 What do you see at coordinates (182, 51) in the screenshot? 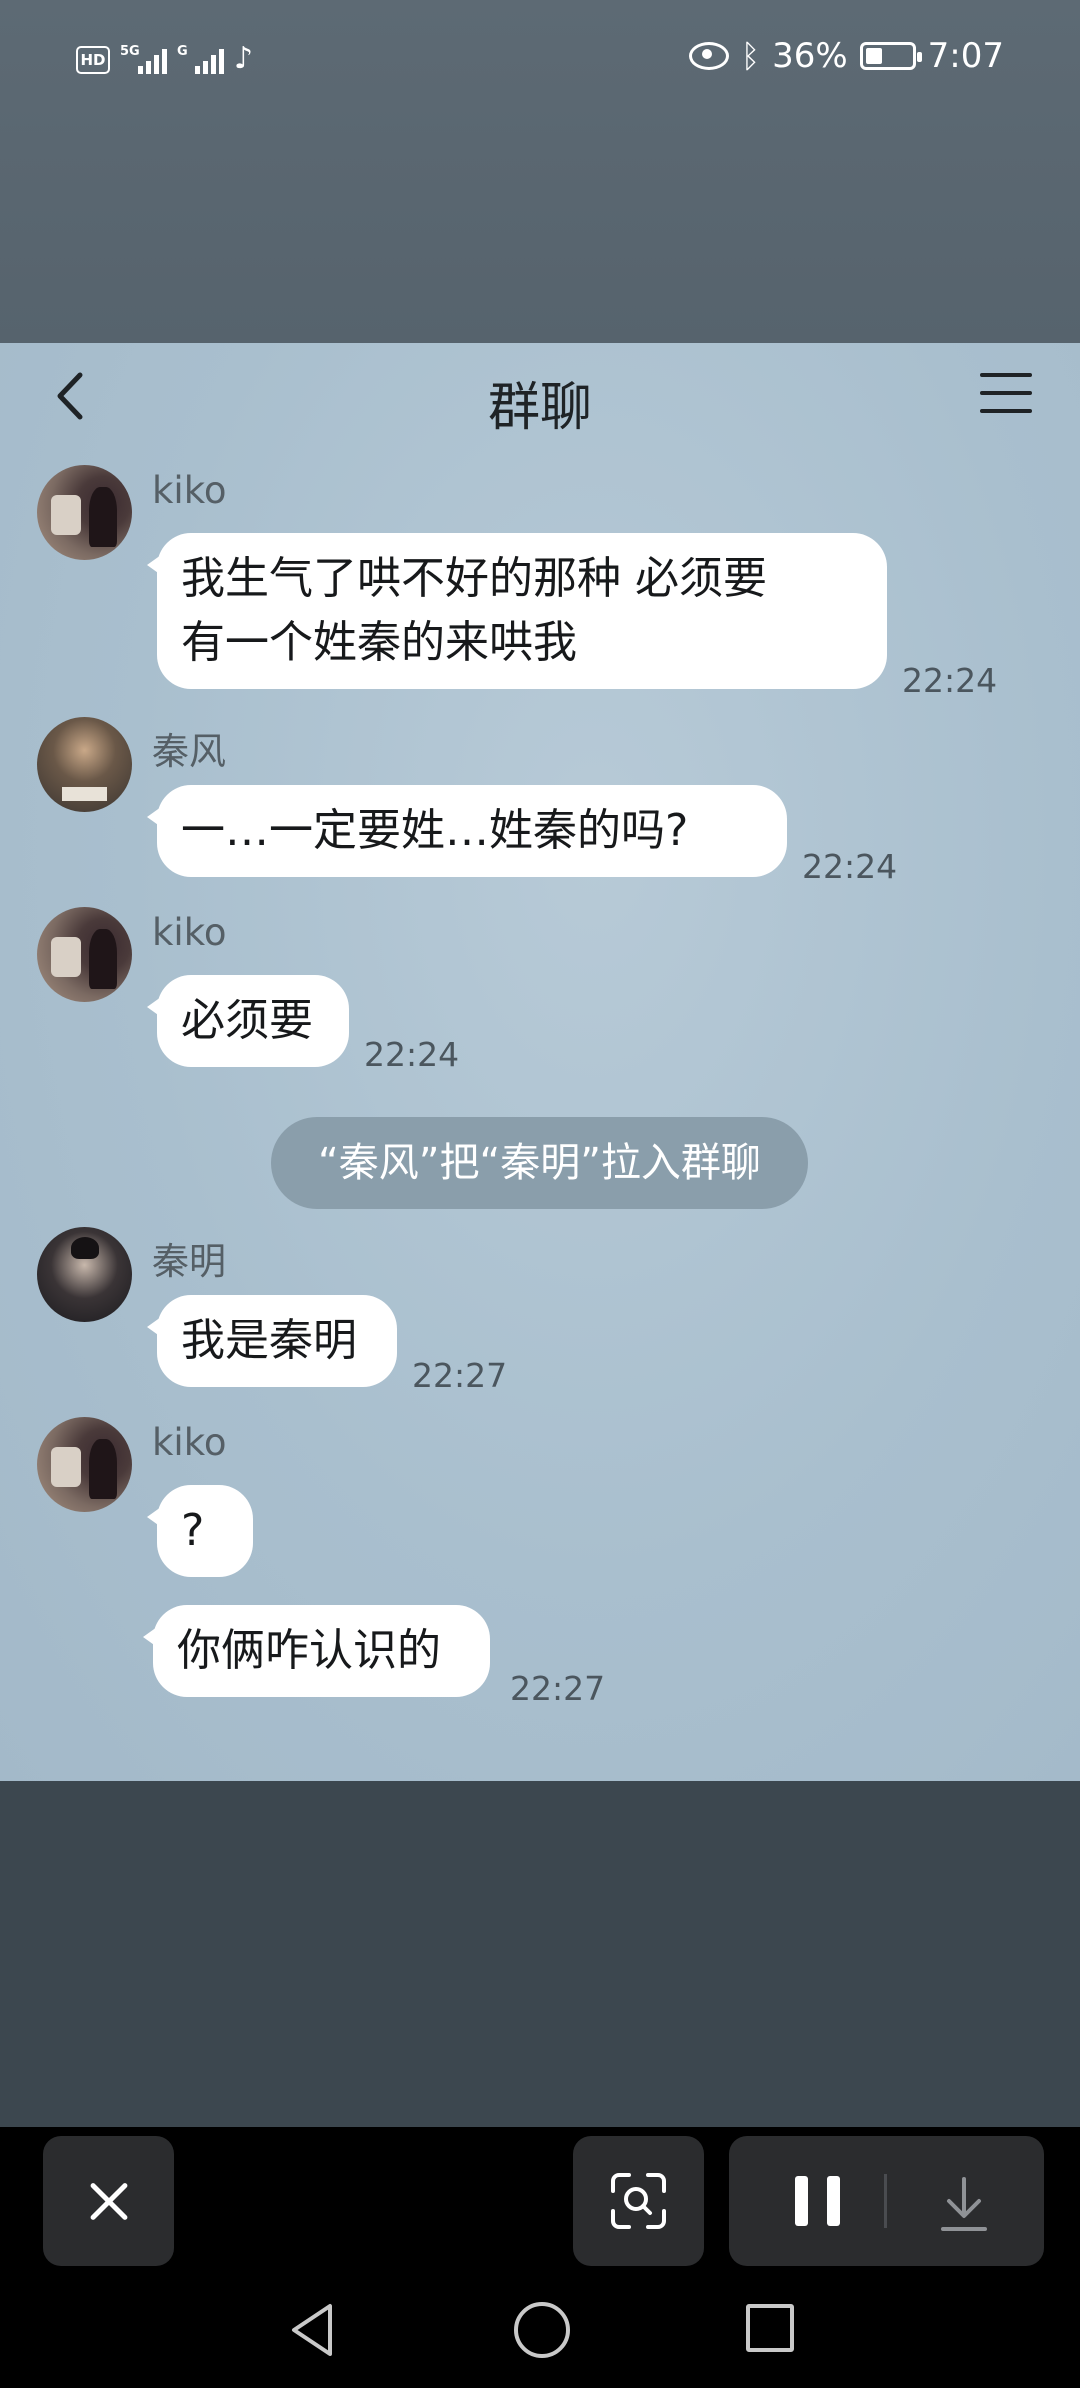
I see `network-type-label-2: G` at bounding box center [182, 51].